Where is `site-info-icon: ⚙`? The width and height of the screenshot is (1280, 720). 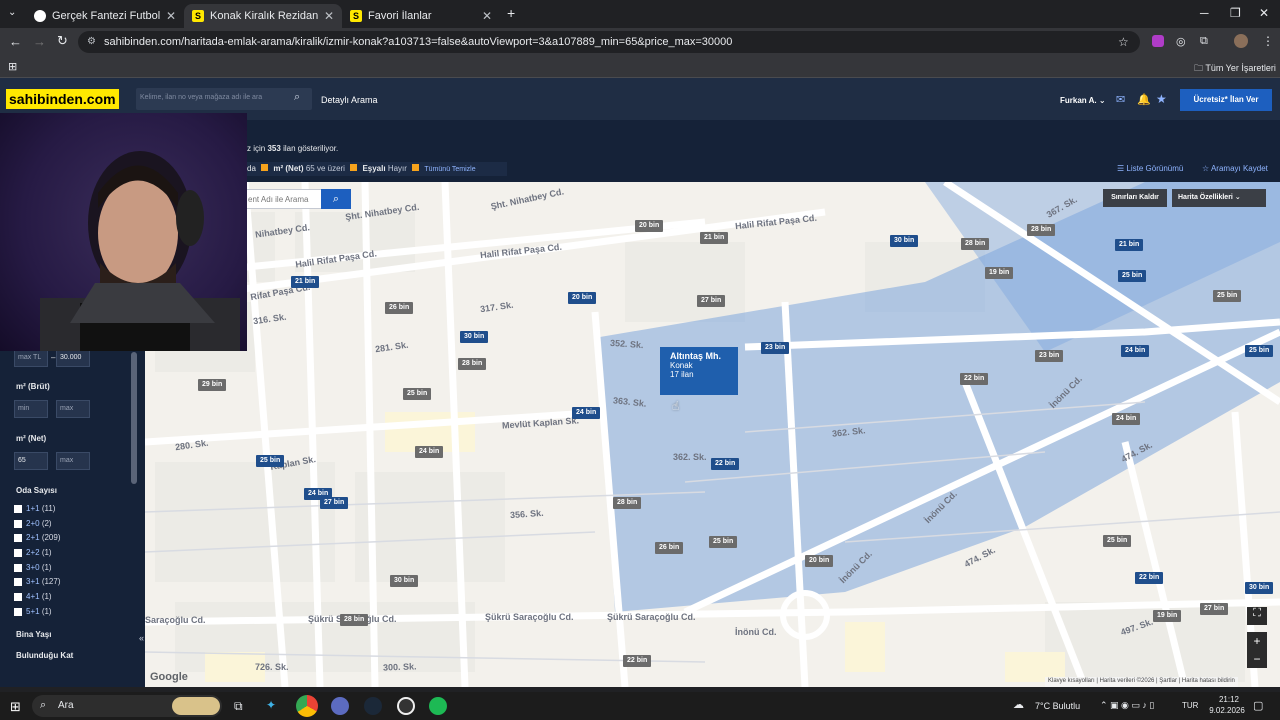 site-info-icon: ⚙ is located at coordinates (91, 41).